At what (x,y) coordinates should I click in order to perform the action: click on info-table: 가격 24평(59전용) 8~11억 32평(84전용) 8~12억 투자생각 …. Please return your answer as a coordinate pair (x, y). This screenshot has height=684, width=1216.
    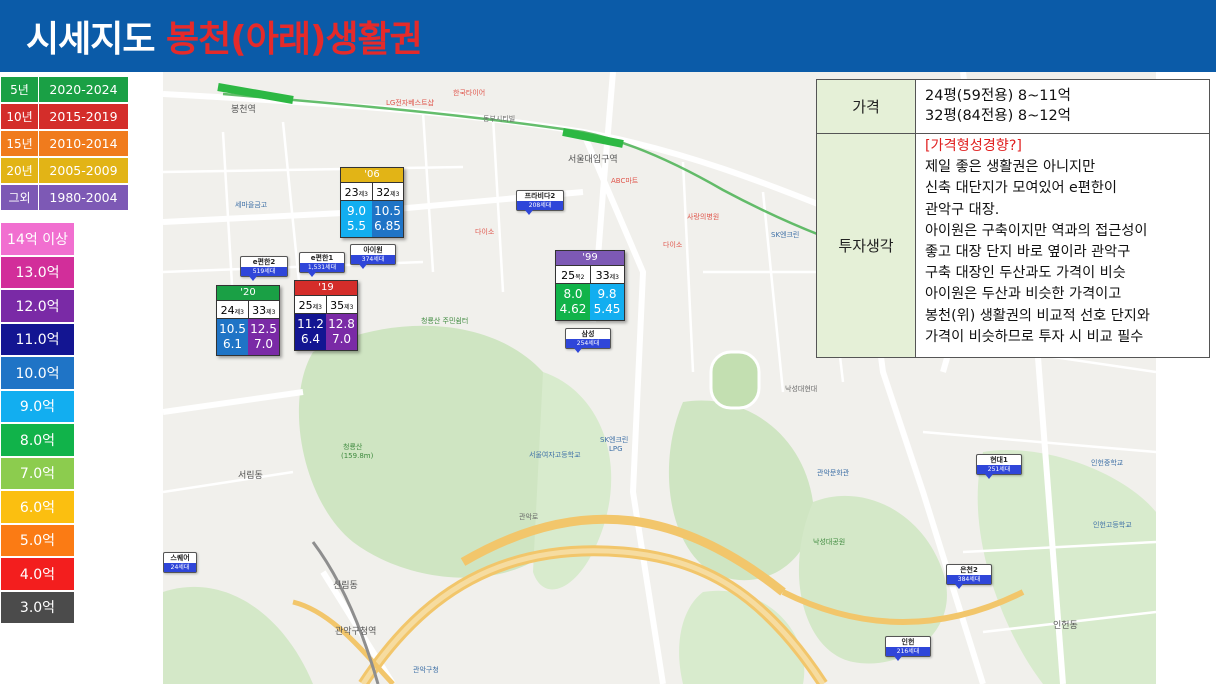
    Looking at the image, I should click on (1013, 218).